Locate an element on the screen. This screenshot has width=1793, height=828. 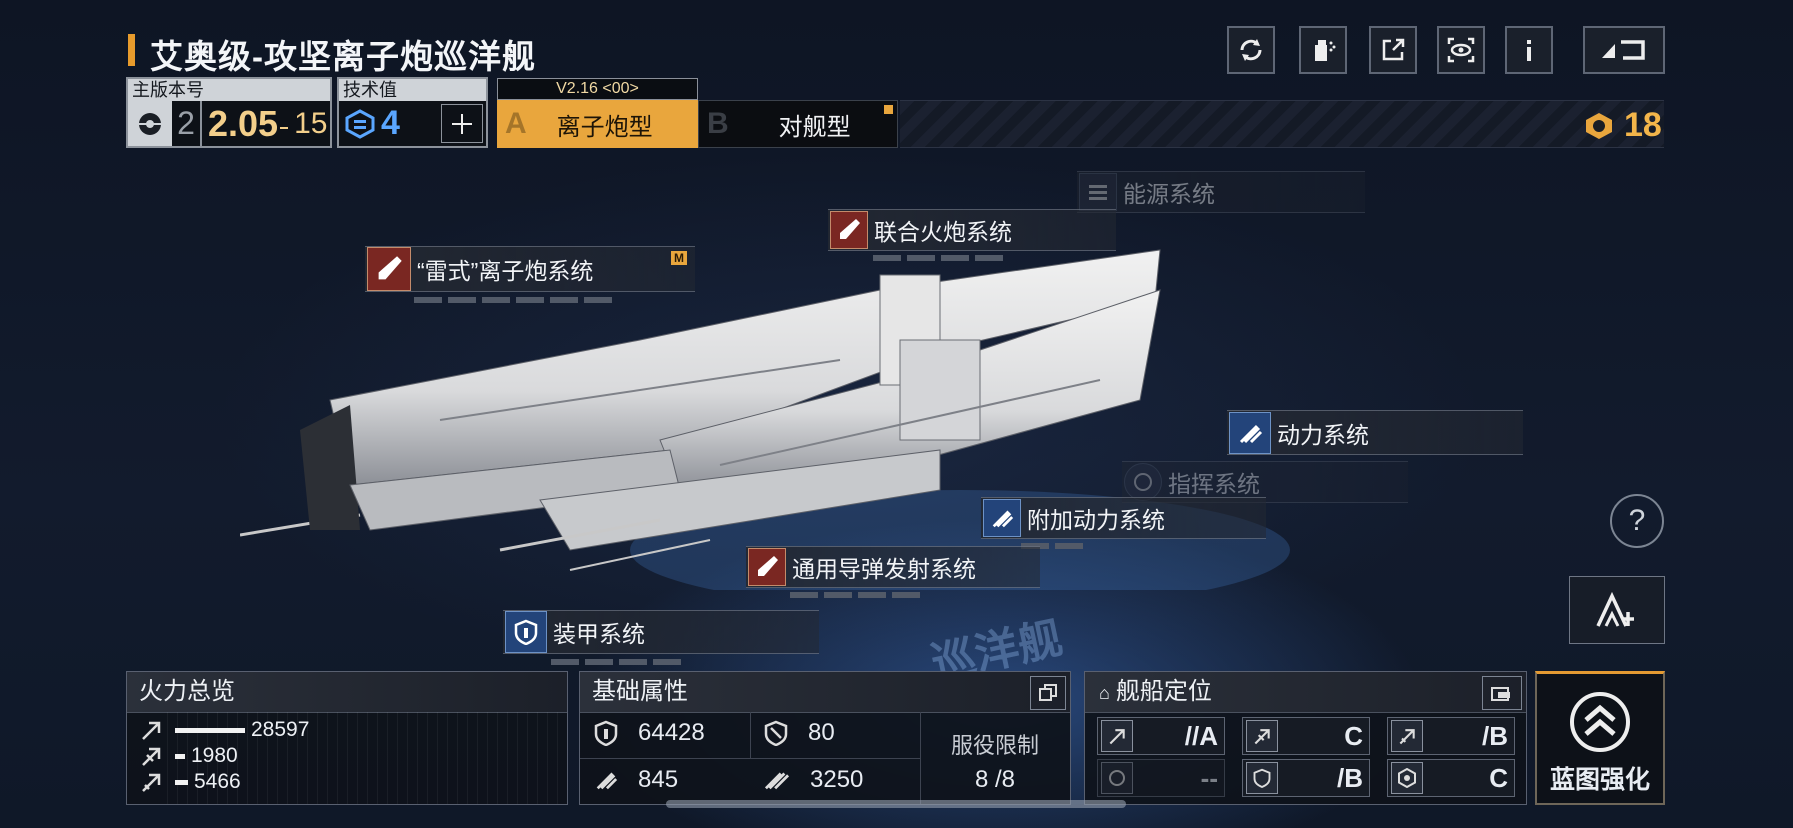
firepower-value: 1980 is located at coordinates (214, 755).